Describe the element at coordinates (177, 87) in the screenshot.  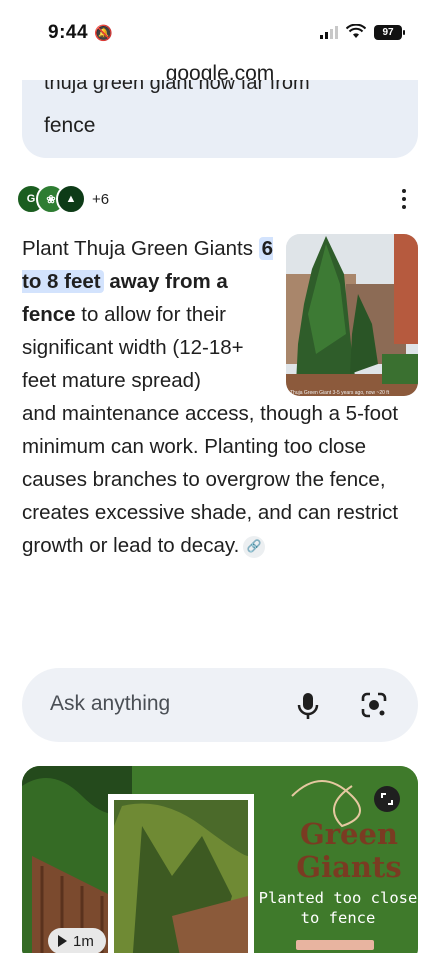
I see `previous-query-cut-line: thuja green giant how far from` at that location.